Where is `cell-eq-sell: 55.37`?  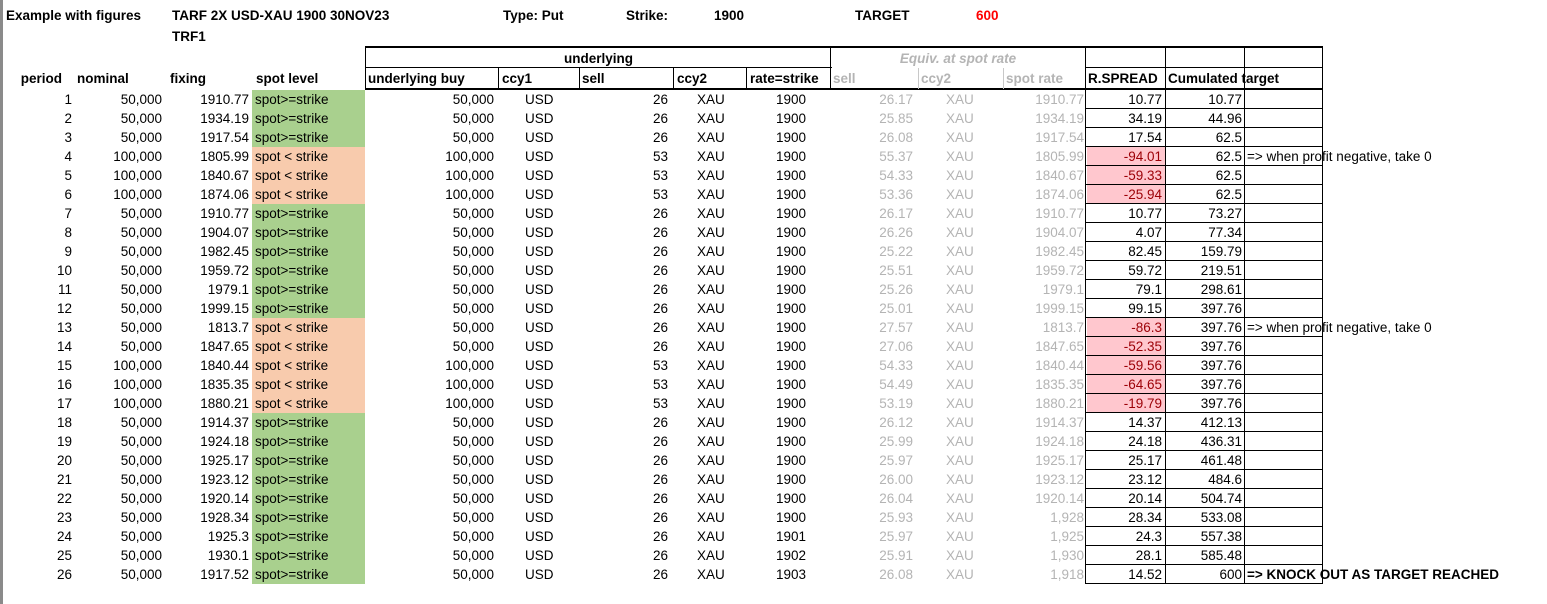 cell-eq-sell: 55.37 is located at coordinates (872, 156).